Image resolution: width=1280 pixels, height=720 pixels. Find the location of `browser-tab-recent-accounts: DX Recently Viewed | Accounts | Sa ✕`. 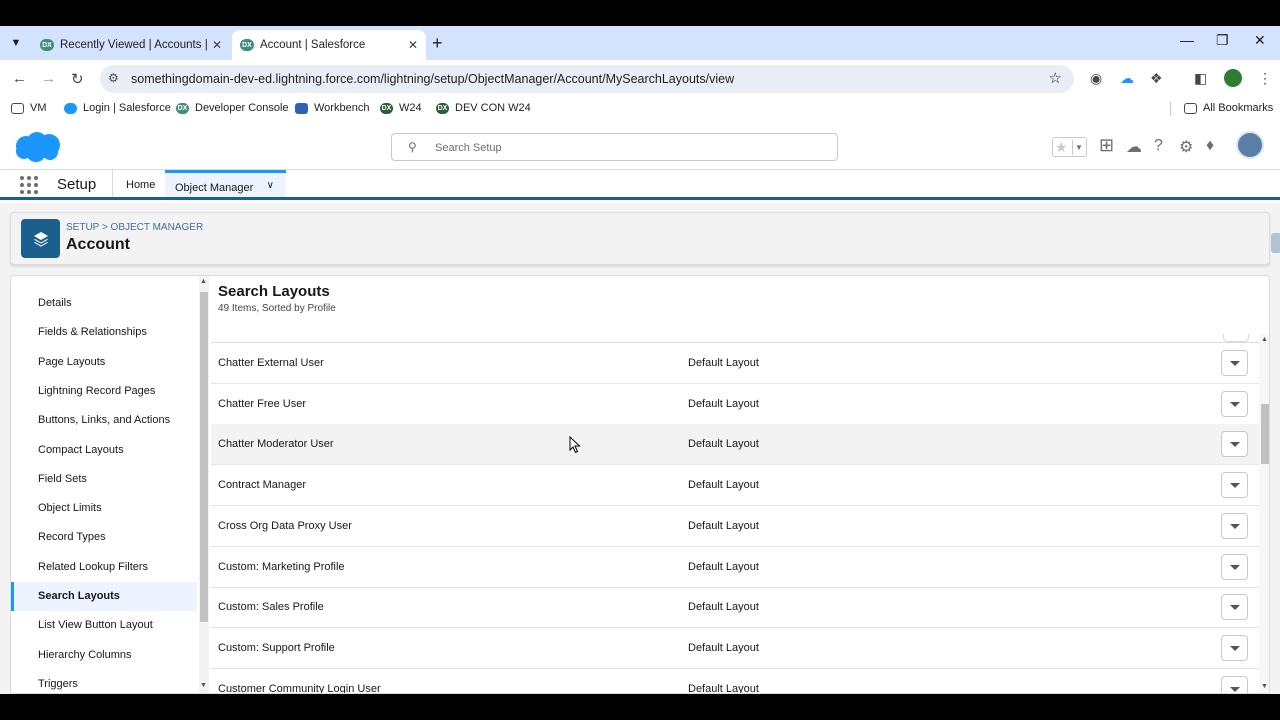

browser-tab-recent-accounts: DX Recently Viewed | Accounts | Sa ✕ is located at coordinates (131, 45).